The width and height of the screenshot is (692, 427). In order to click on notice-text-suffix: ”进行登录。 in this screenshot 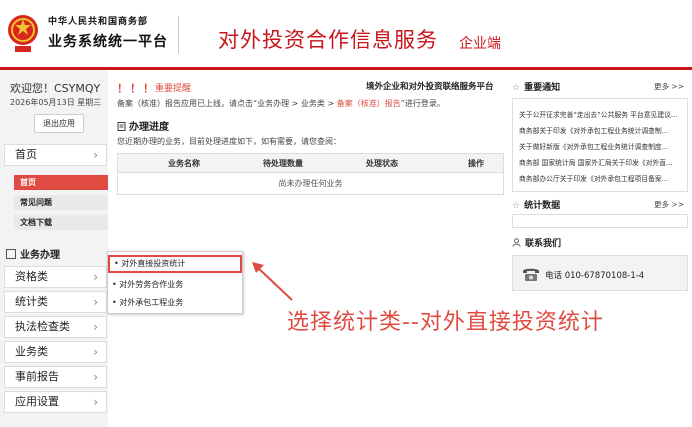, I will do `click(422, 103)`.